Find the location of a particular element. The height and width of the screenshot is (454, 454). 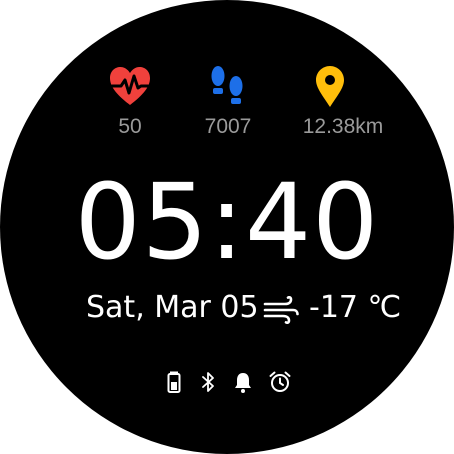

heart-rate-icon is located at coordinates (130, 86).